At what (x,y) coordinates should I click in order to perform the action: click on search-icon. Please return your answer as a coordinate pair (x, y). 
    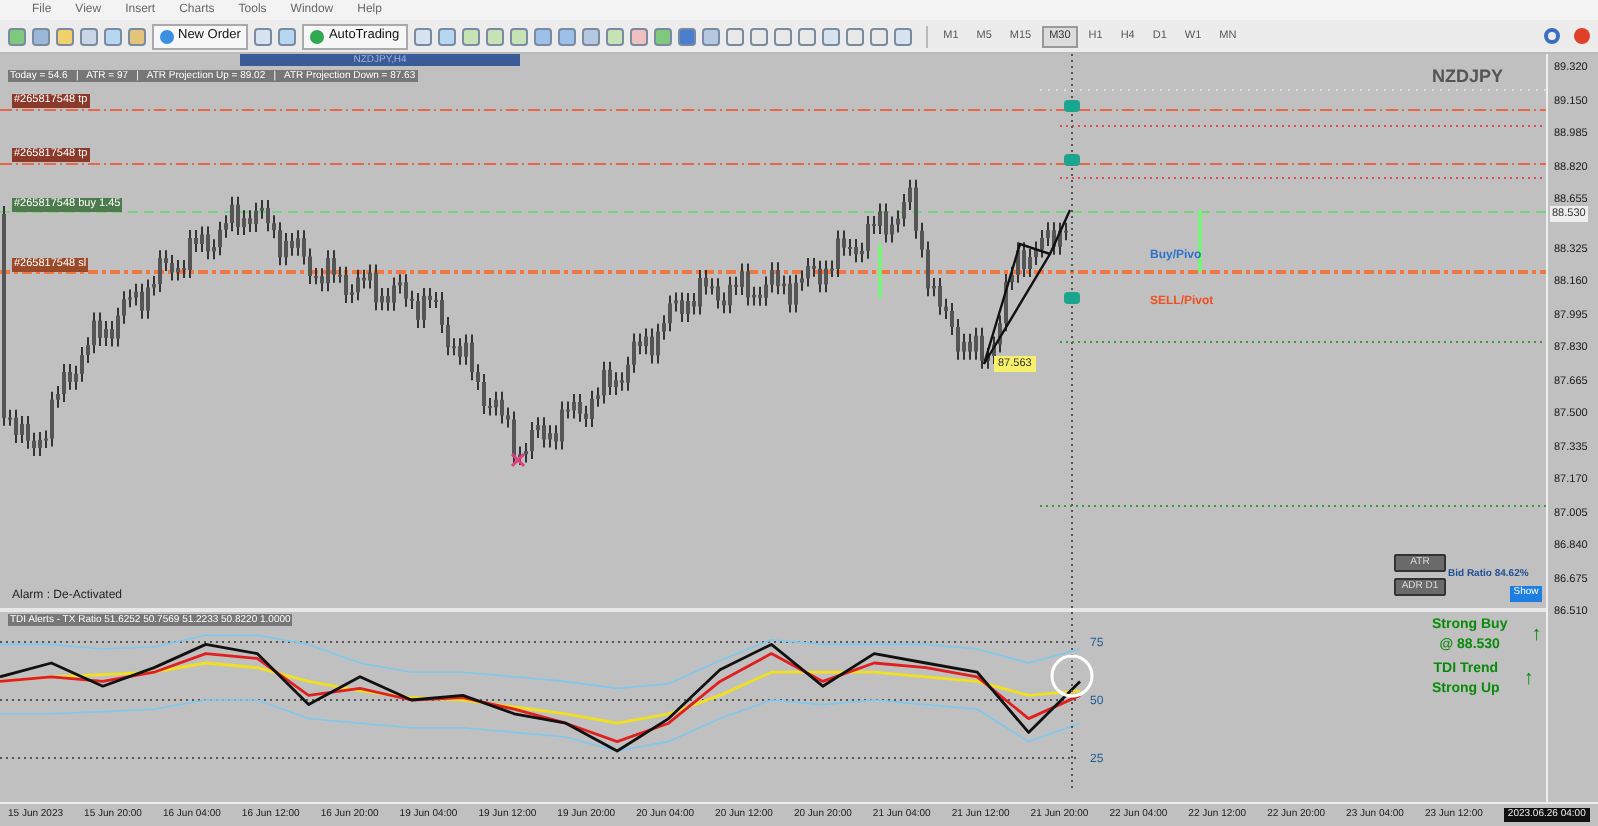
    Looking at the image, I should click on (1552, 36).